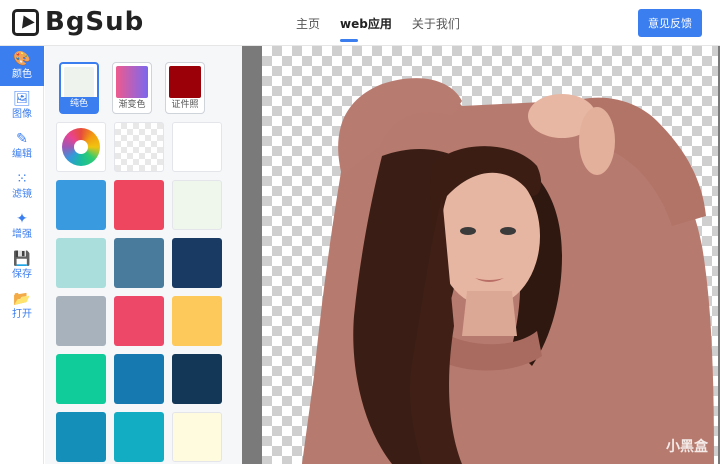  What do you see at coordinates (22, 154) in the screenshot?
I see `tool-label: 编辑` at bounding box center [22, 154].